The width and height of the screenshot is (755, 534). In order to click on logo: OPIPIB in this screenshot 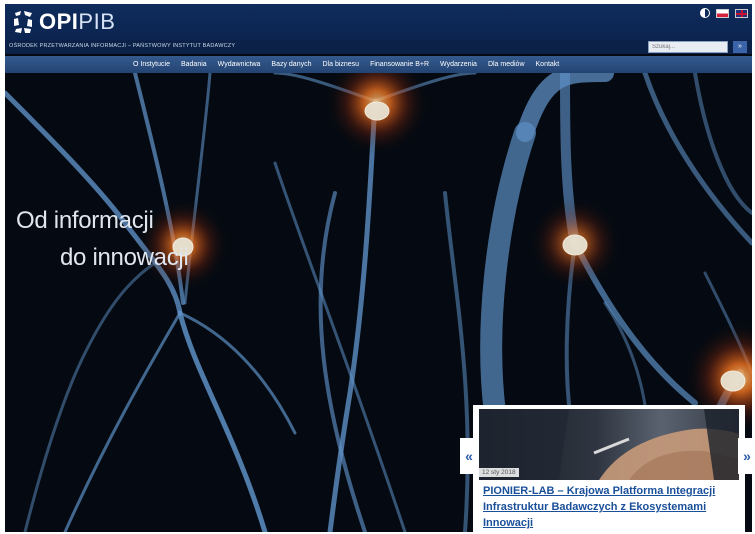, I will do `click(63, 22)`.